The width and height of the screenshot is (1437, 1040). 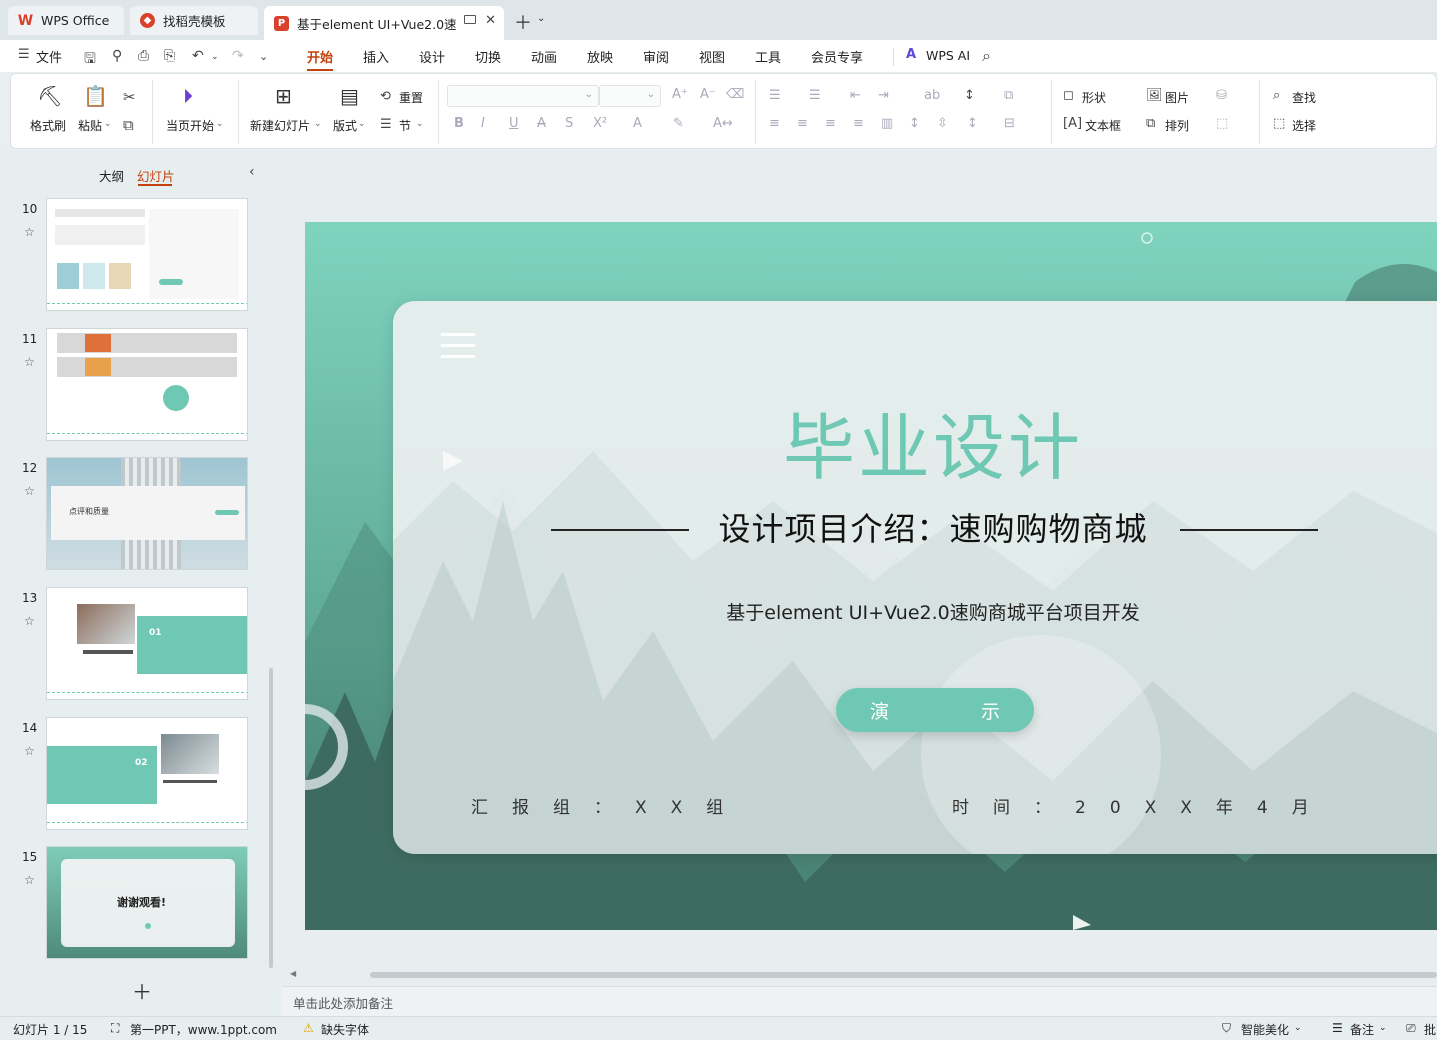 What do you see at coordinates (712, 56) in the screenshot?
I see `menu-view: 视图` at bounding box center [712, 56].